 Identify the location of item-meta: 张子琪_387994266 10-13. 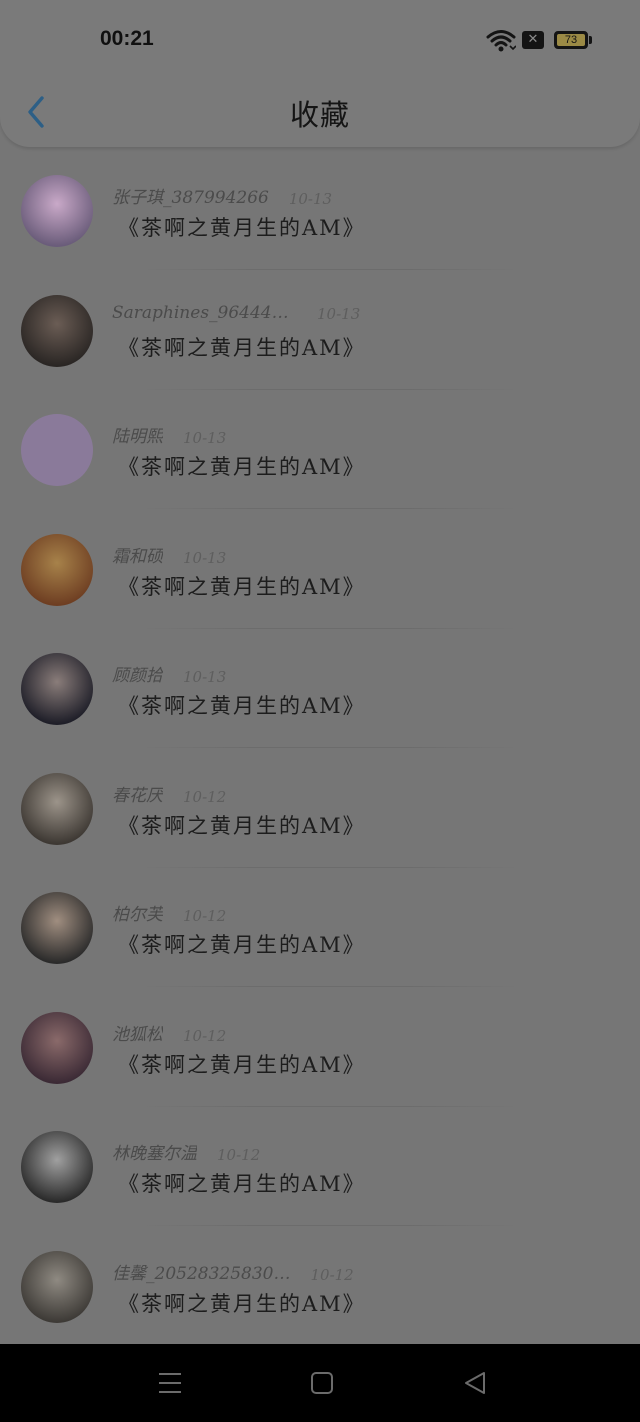
(222, 195).